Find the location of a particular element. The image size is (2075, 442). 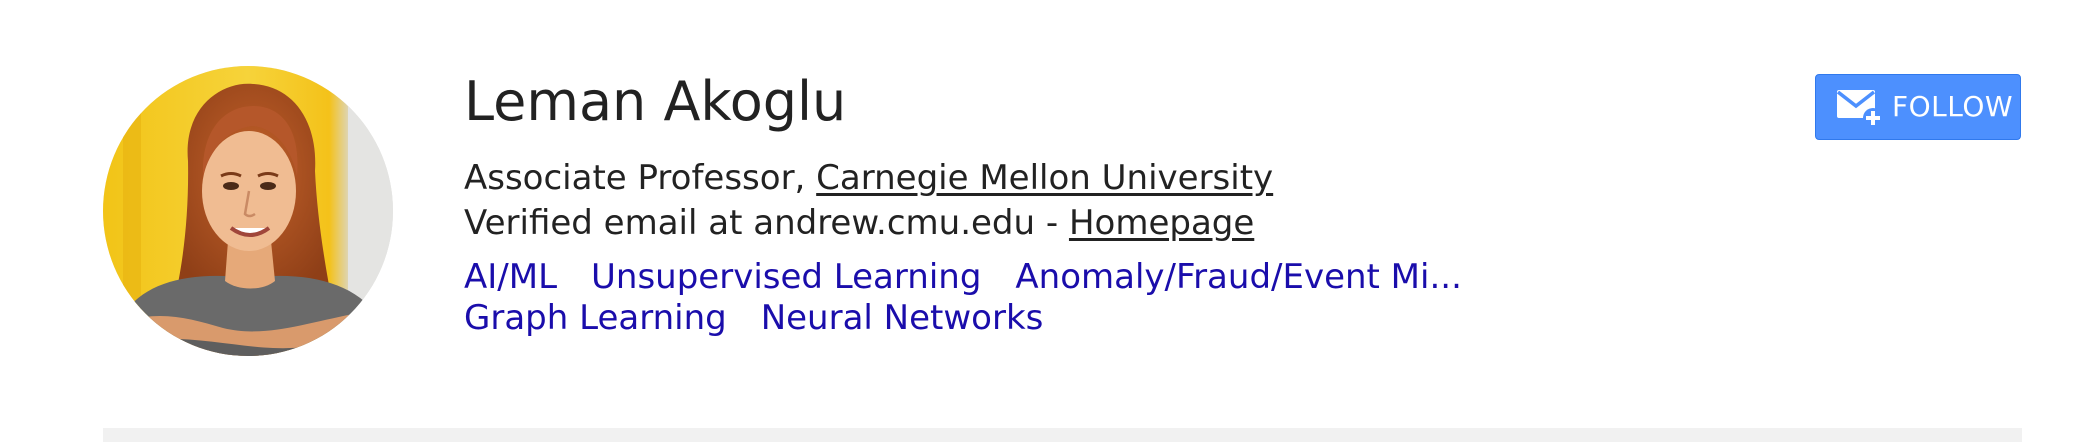

follow-button: FOLLOW is located at coordinates (1918, 107).